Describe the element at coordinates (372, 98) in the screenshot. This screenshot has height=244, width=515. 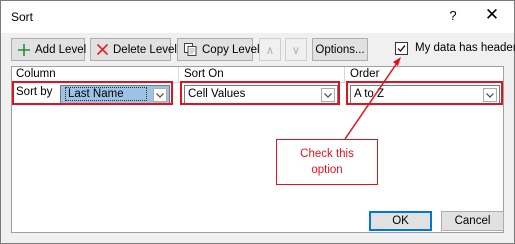
I see `callout-arrow` at that location.